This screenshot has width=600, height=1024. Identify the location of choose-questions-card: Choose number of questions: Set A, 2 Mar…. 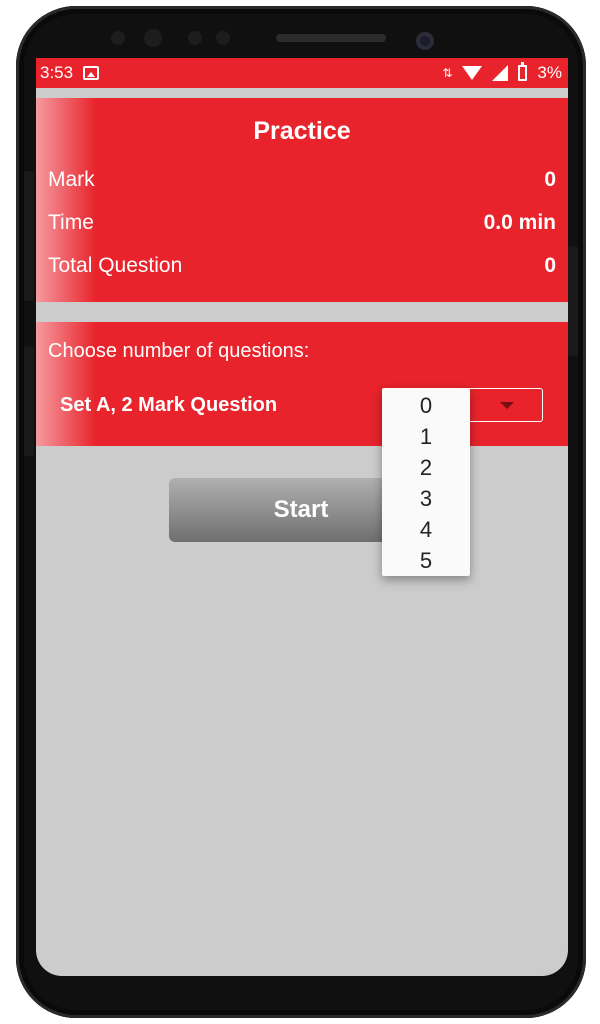
(302, 384).